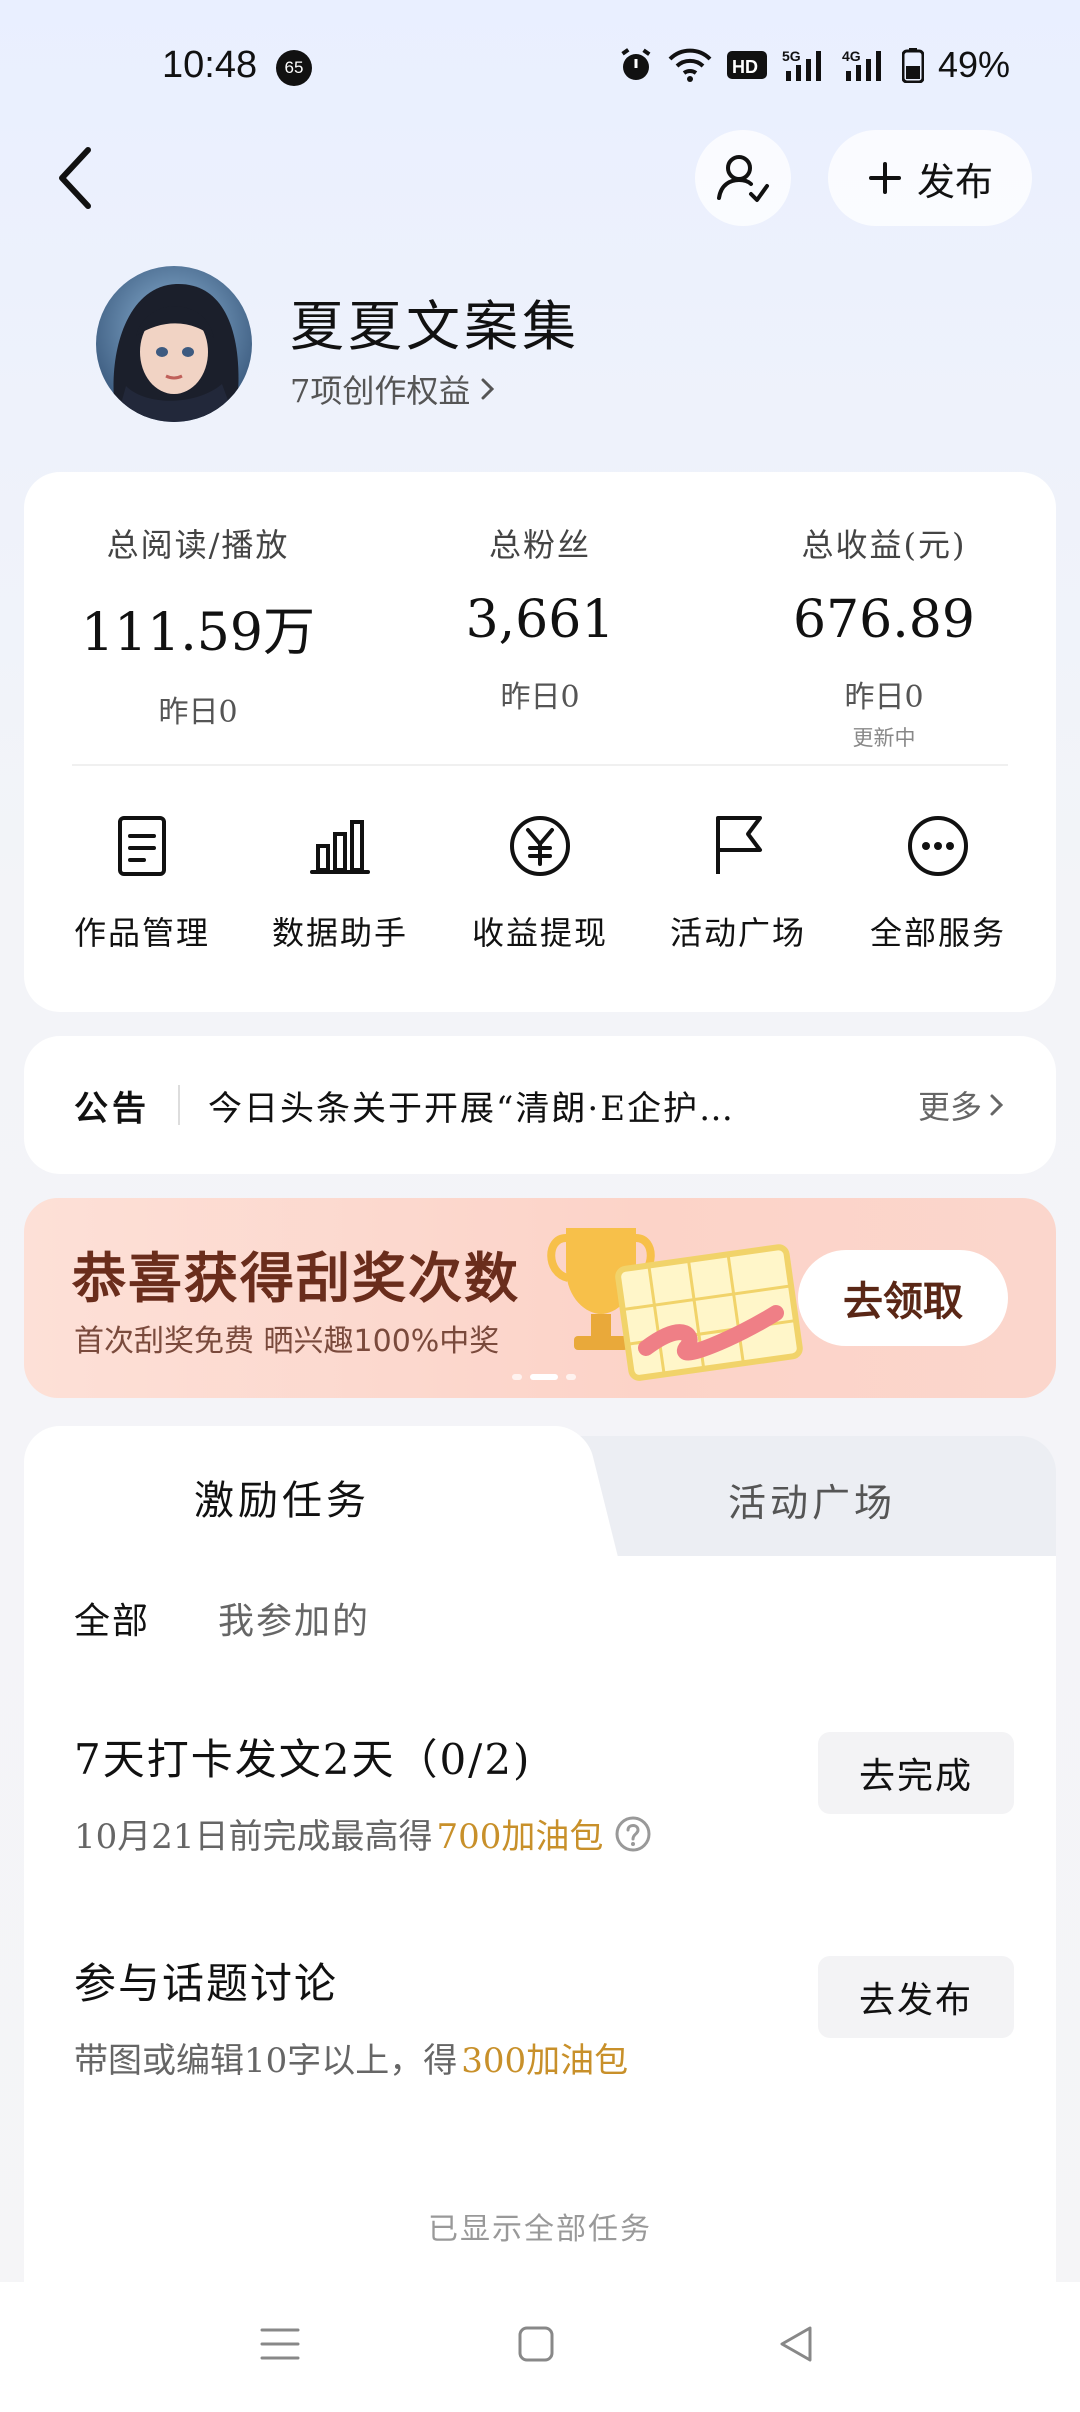 The width and height of the screenshot is (1080, 2412). I want to click on service-label: 收益提现, so click(539, 933).